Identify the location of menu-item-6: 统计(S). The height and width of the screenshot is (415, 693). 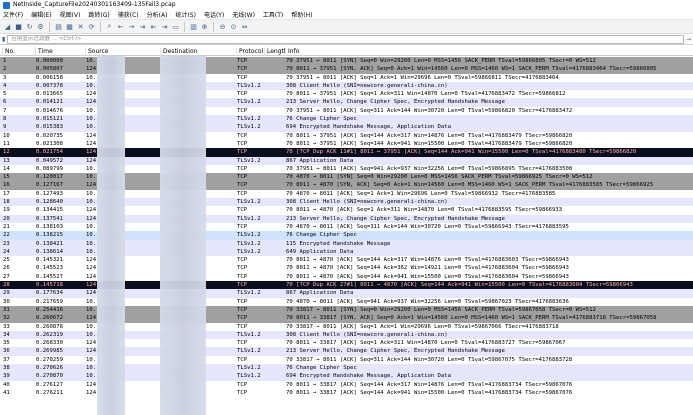
(185, 14).